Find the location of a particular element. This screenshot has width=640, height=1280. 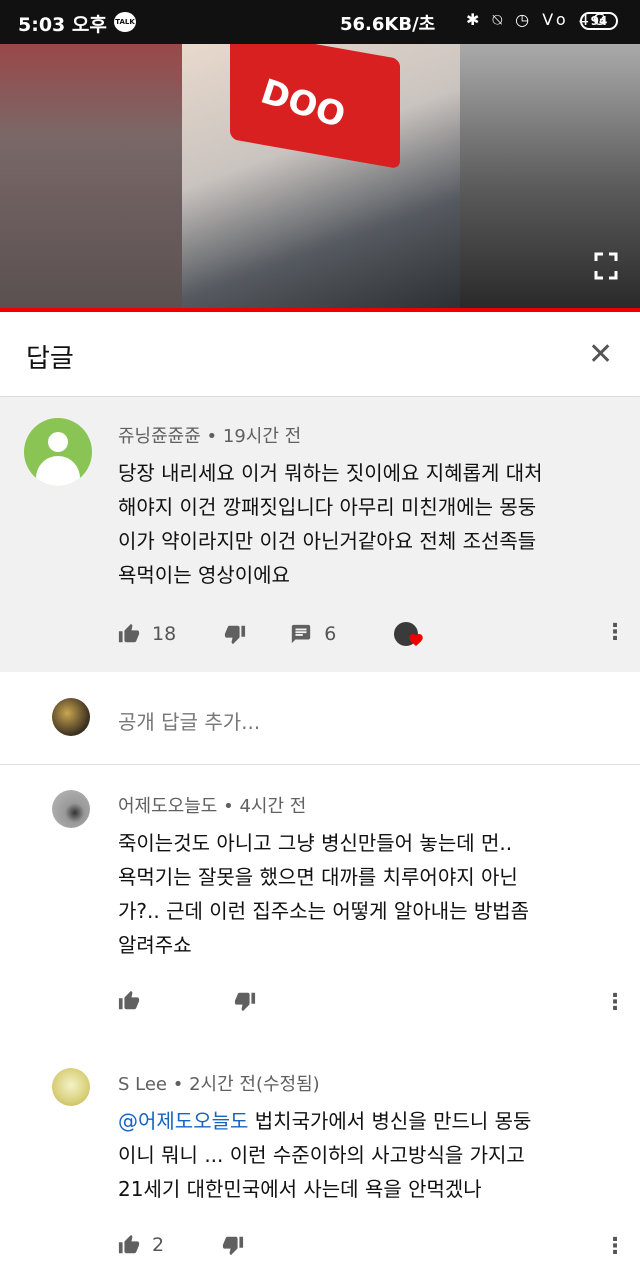

user-mention-link: @어제도오늘도 is located at coordinates (183, 1121).